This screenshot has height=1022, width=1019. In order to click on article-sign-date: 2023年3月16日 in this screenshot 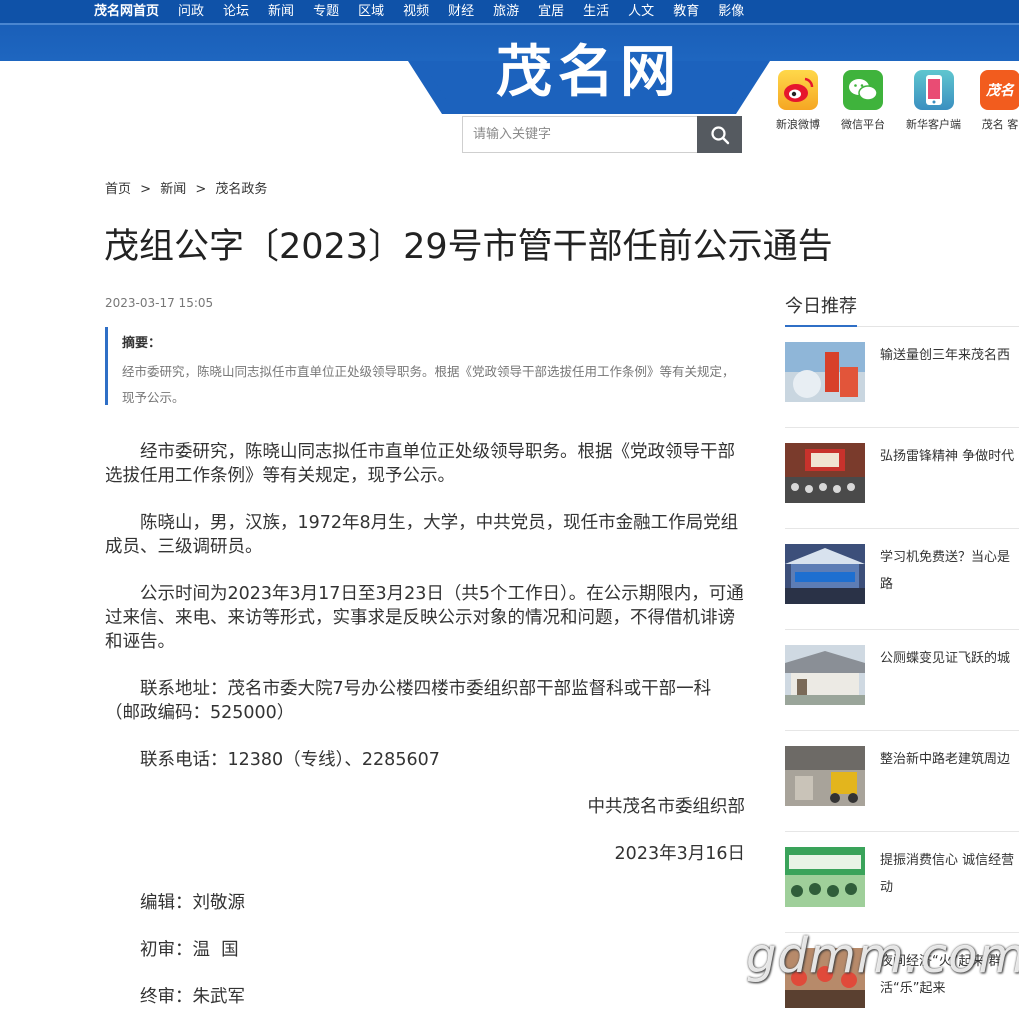, I will do `click(679, 854)`.